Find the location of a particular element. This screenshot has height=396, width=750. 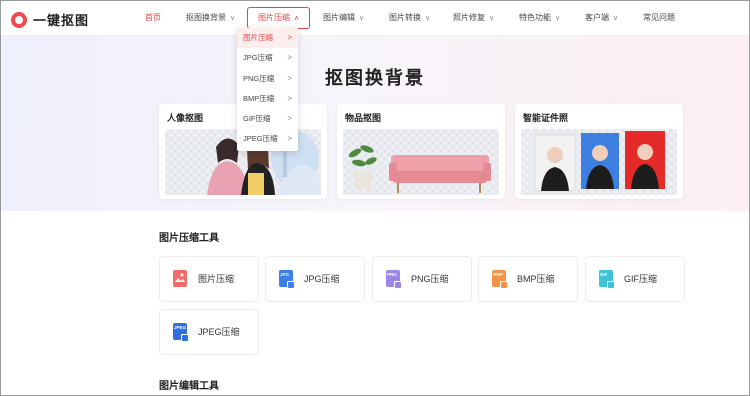

nav-image-edit-label: 图片编辑 is located at coordinates (339, 17).